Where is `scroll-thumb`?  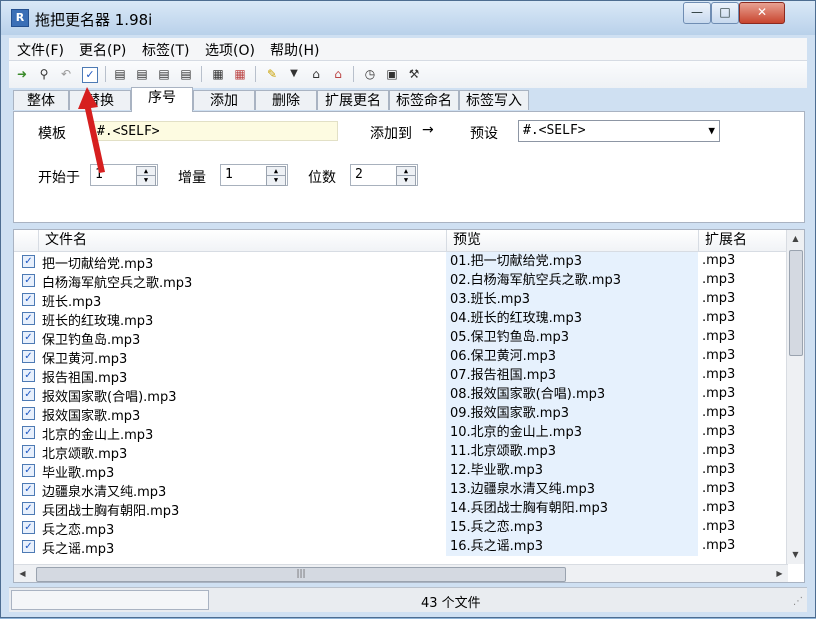
scroll-thumb is located at coordinates (796, 303).